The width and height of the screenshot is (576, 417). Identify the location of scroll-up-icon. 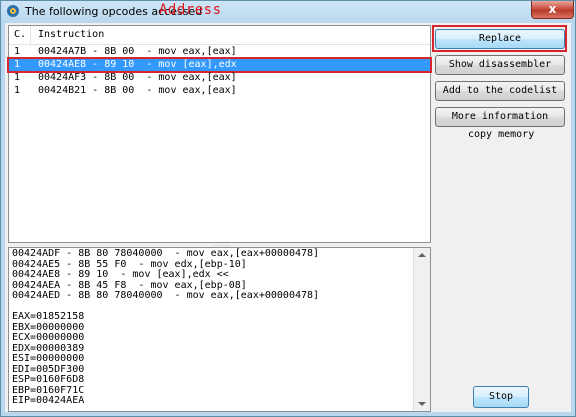
(422, 255).